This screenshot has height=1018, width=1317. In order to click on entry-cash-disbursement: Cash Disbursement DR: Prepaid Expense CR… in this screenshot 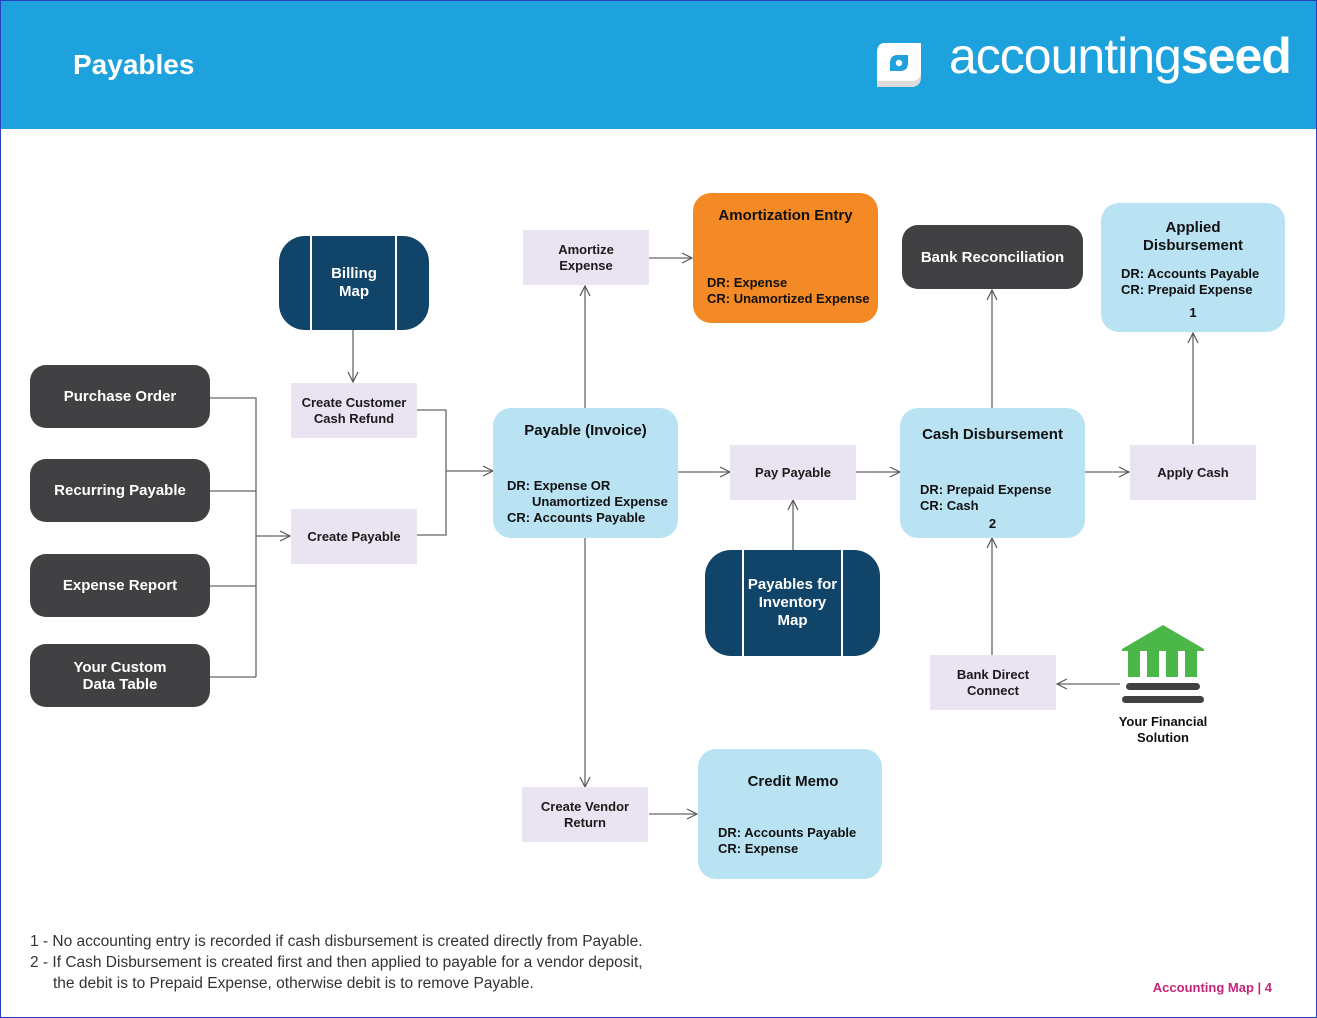, I will do `click(992, 473)`.